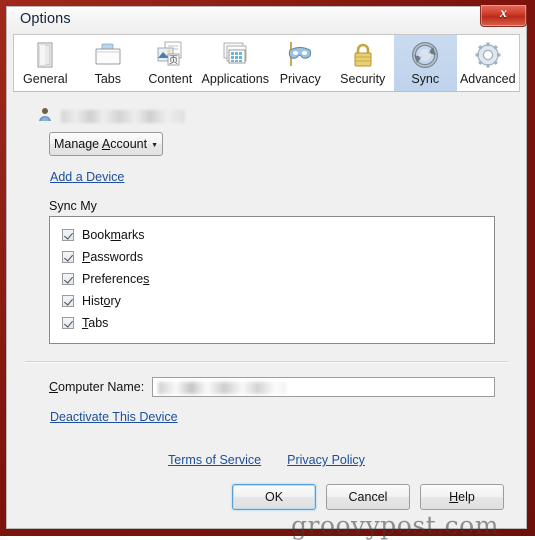  What do you see at coordinates (113, 257) in the screenshot?
I see `sync-item-passwords-label: Passwords` at bounding box center [113, 257].